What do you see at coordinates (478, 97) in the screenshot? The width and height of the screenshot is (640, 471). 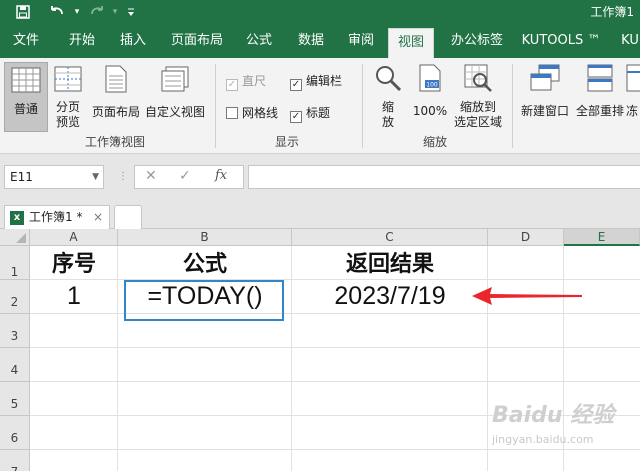 I see `zoom-to-selection-button: 缩放到 选定区域` at bounding box center [478, 97].